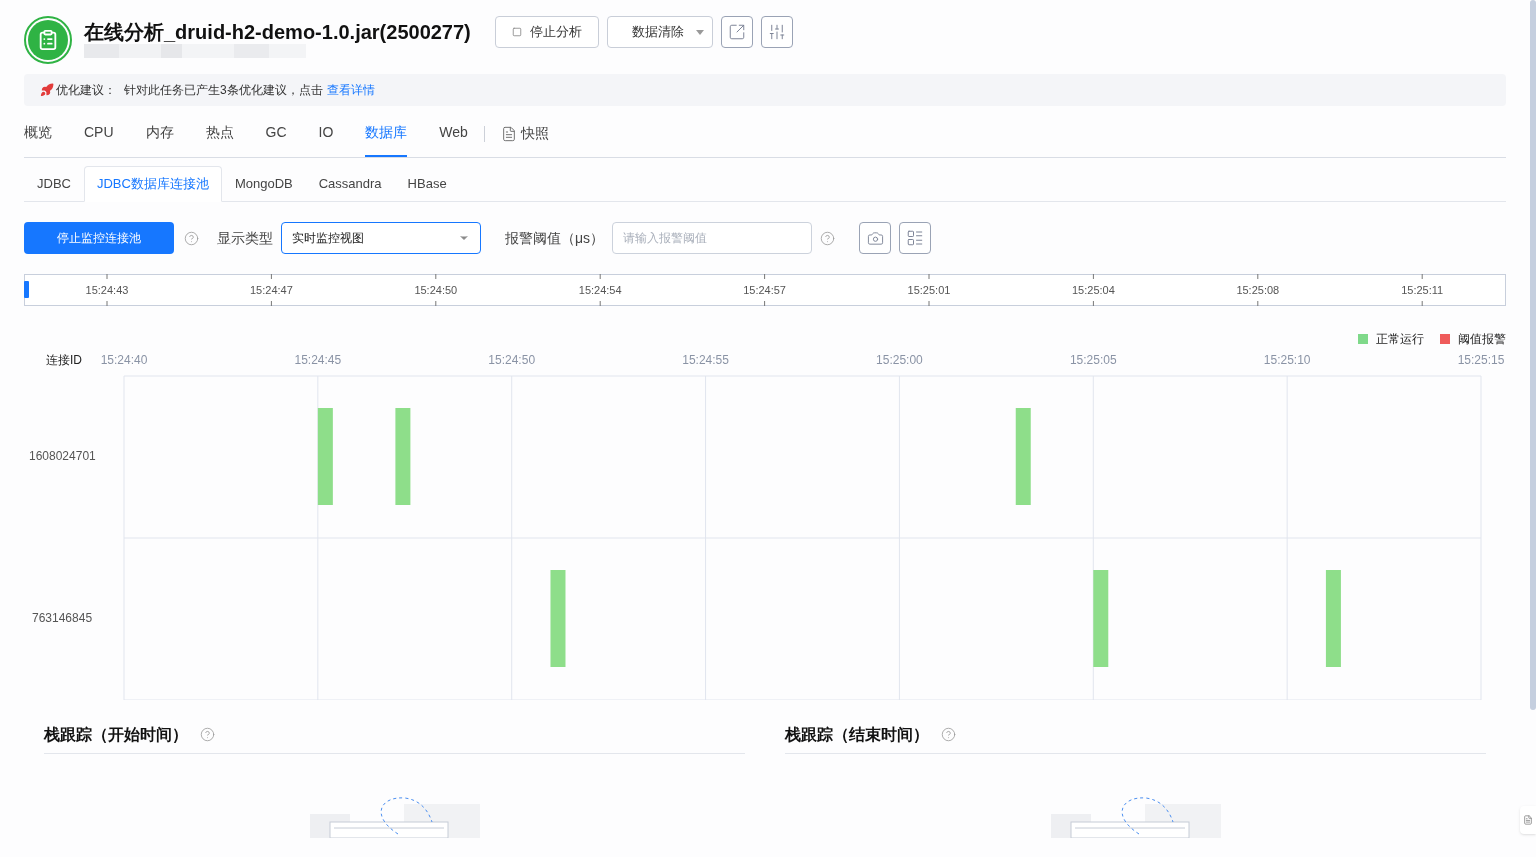  What do you see at coordinates (1481, 360) in the screenshot?
I see `time-label: 15:25:15` at bounding box center [1481, 360].